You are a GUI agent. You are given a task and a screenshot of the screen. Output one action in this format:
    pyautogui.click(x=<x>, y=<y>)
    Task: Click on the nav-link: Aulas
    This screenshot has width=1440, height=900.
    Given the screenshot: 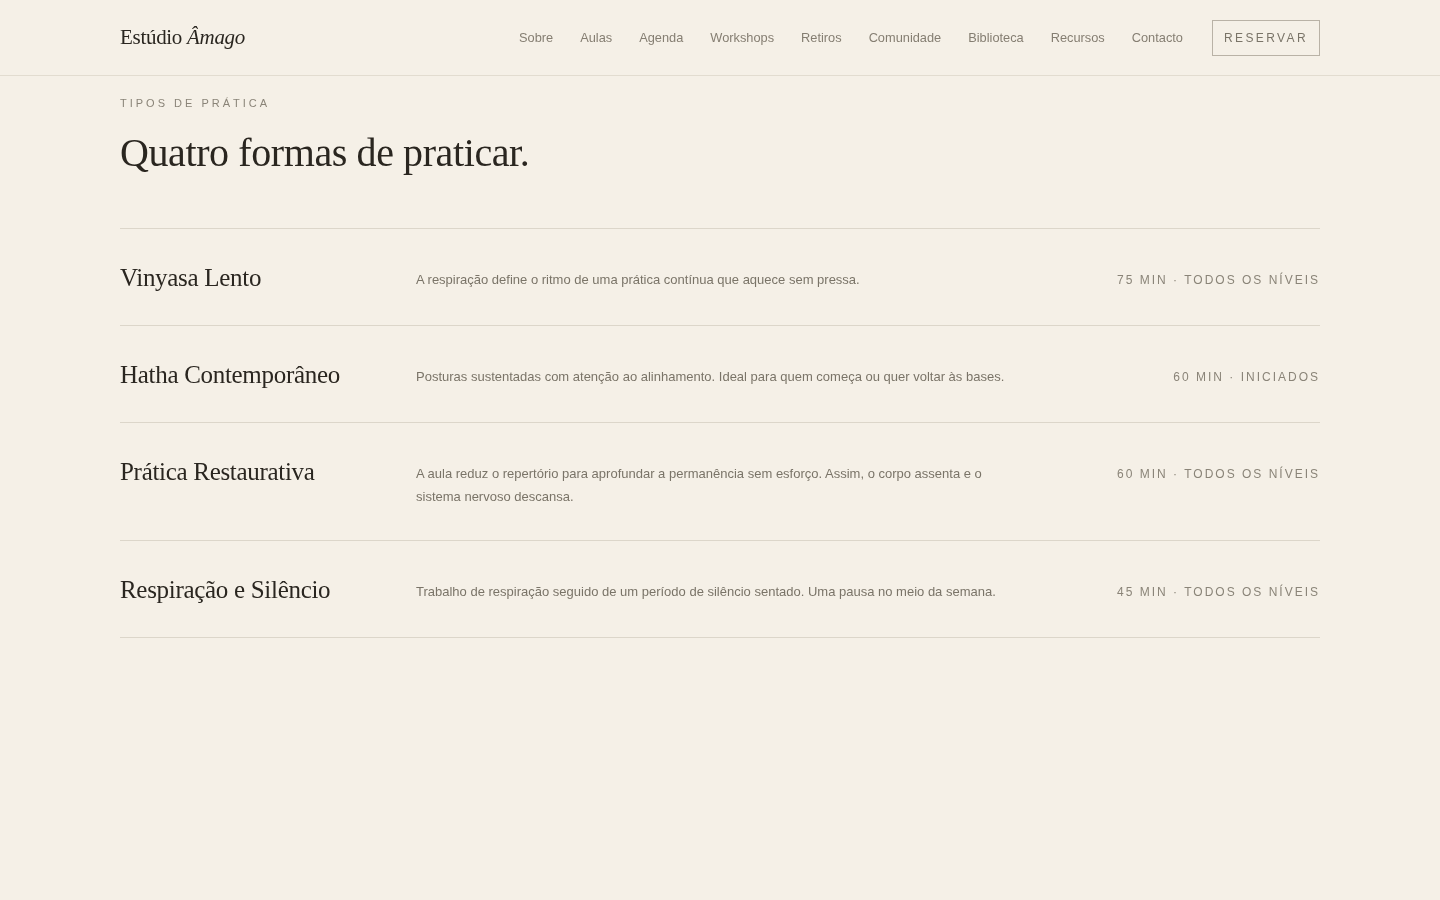 What is the action you would take?
    pyautogui.click(x=596, y=37)
    